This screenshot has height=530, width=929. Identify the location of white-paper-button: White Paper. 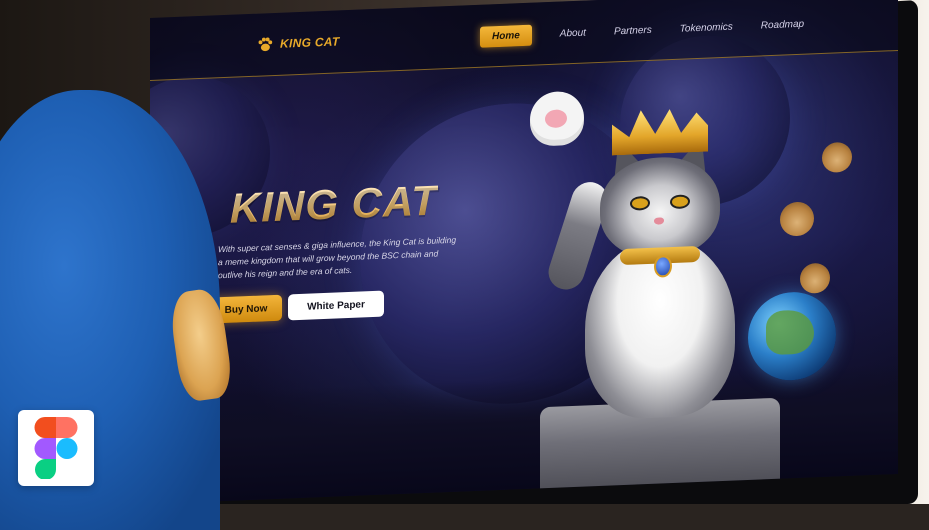
(336, 305).